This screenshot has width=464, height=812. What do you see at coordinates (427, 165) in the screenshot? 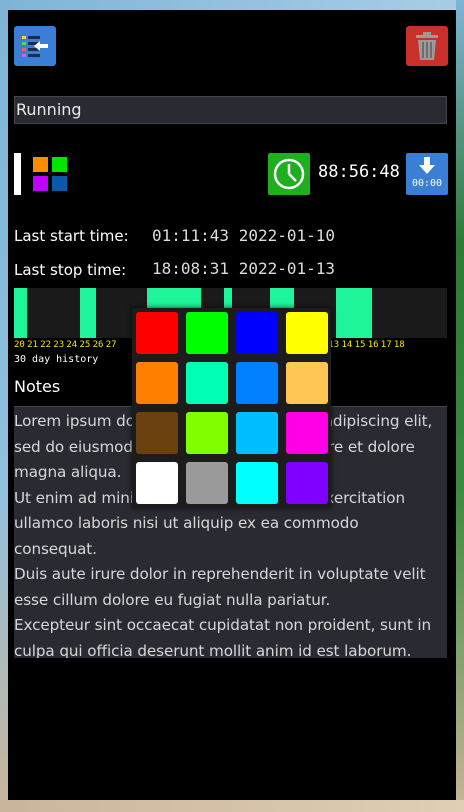
I see `download-arrow-icon` at bounding box center [427, 165].